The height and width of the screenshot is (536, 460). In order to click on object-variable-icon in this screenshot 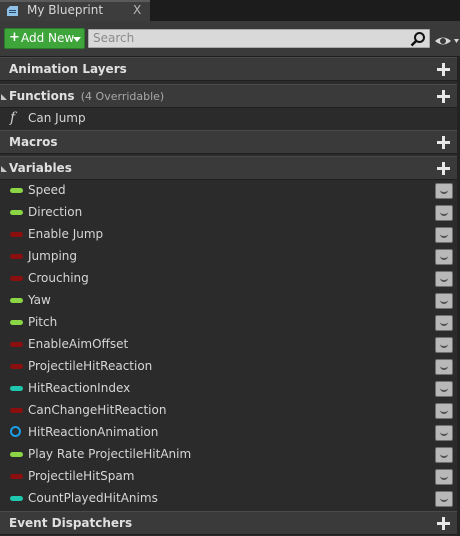, I will do `click(15, 431)`.